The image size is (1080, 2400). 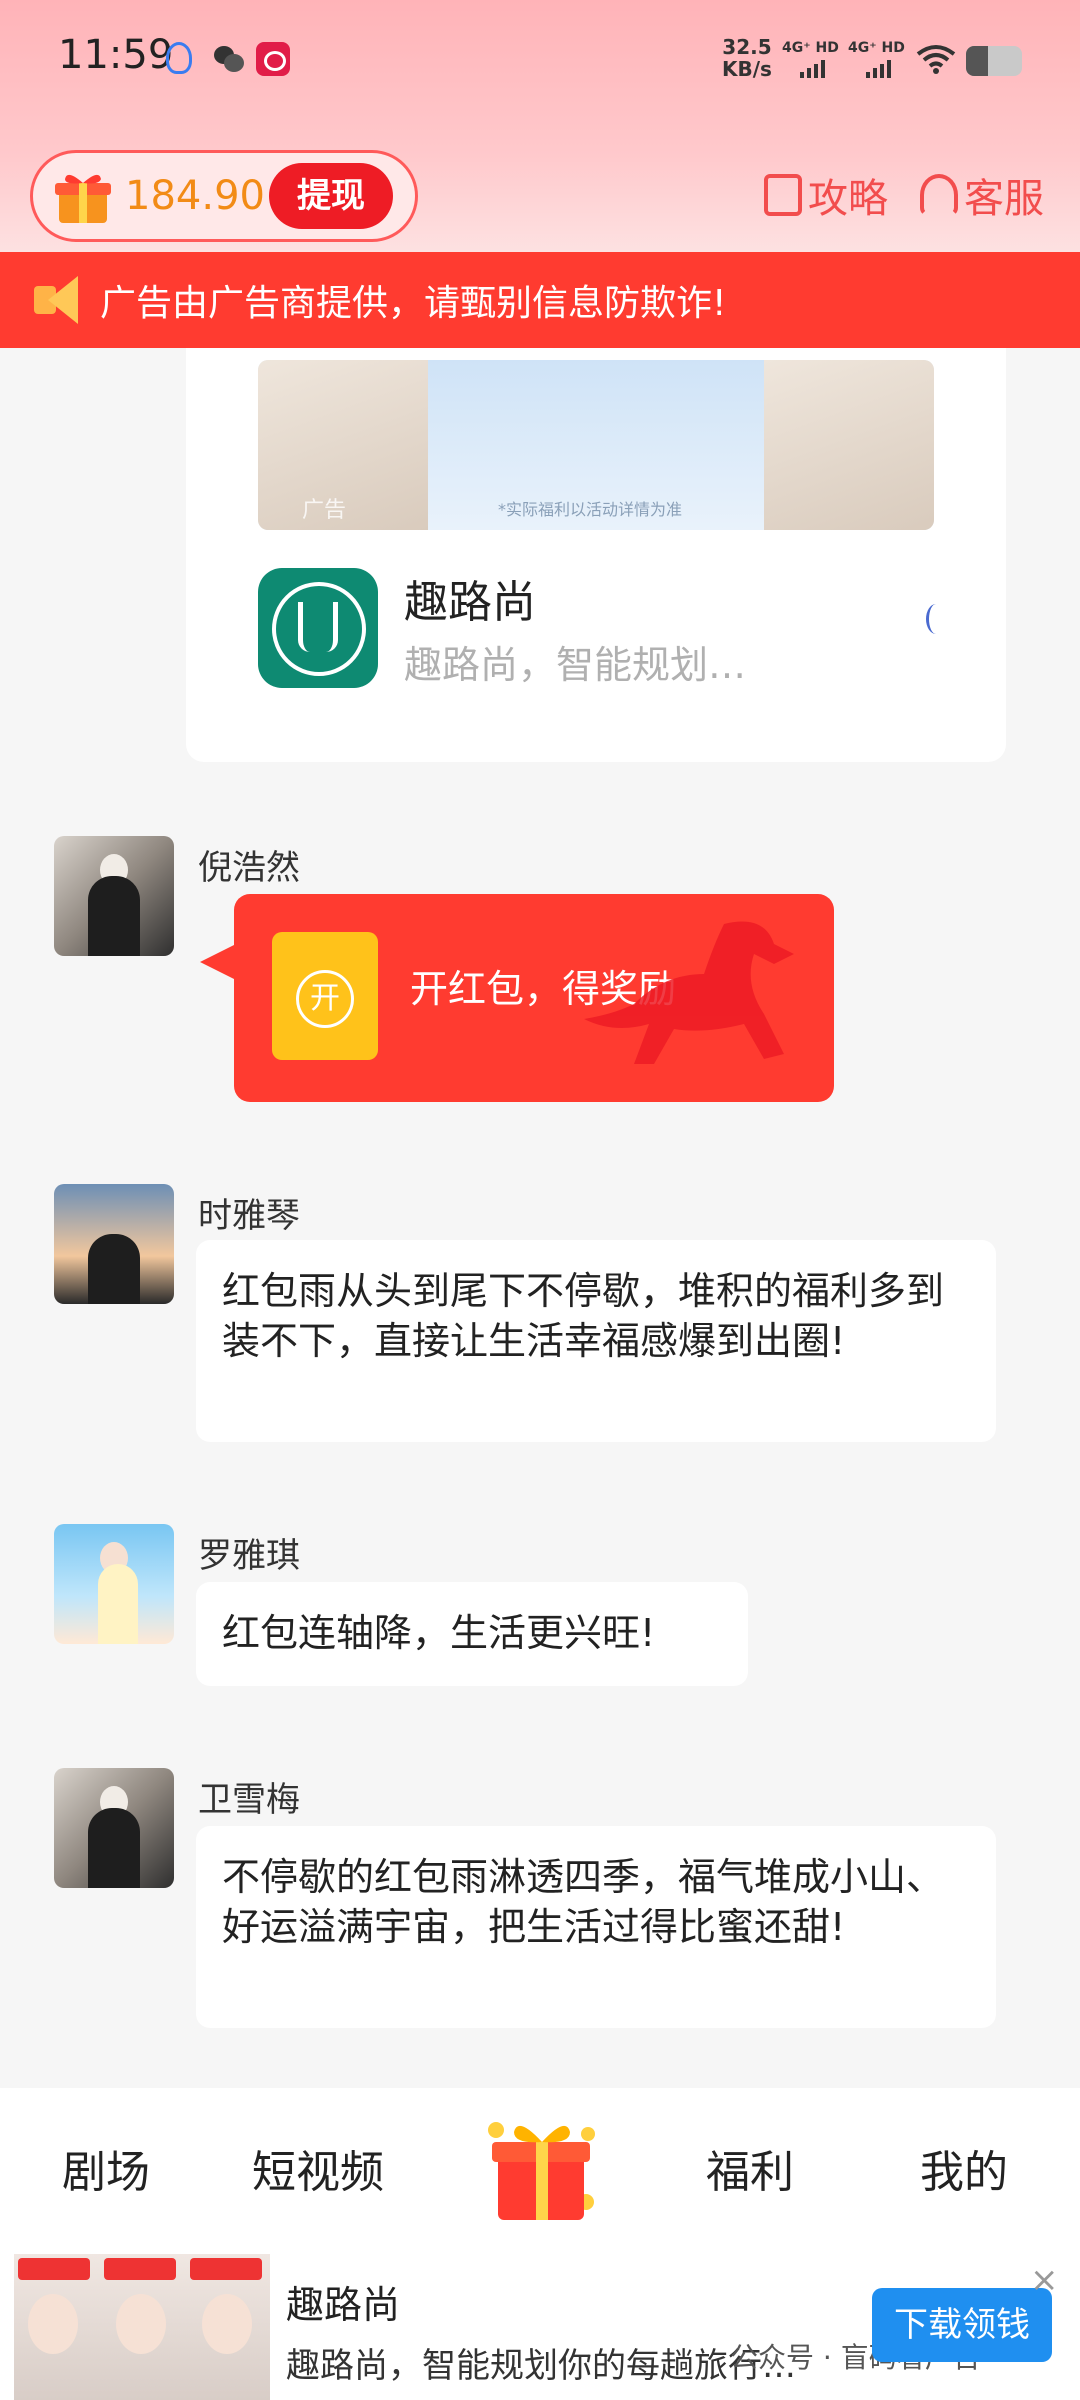 What do you see at coordinates (1044, 2280) in the screenshot?
I see `close-icon: ×` at bounding box center [1044, 2280].